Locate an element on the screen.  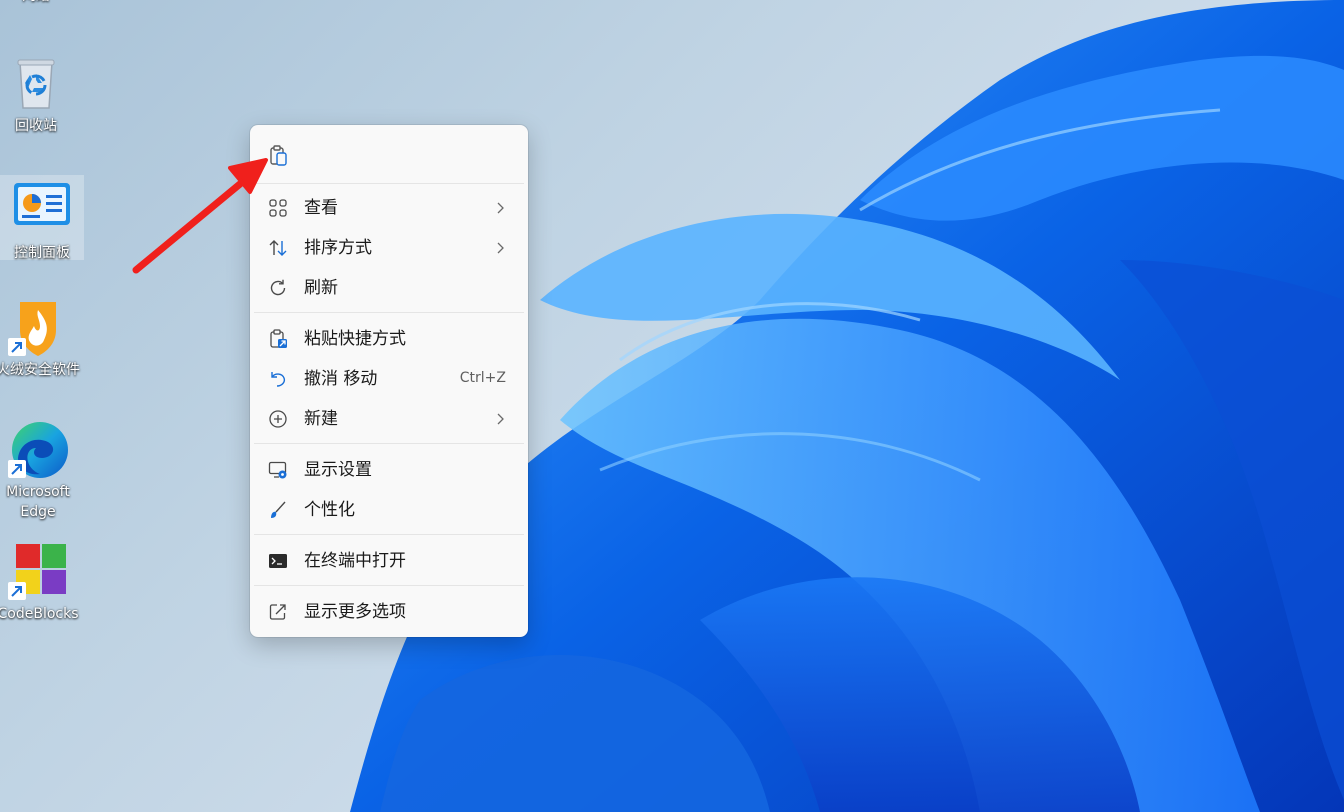
keyboard-shortcut: Ctrl+Z is located at coordinates (482, 378).